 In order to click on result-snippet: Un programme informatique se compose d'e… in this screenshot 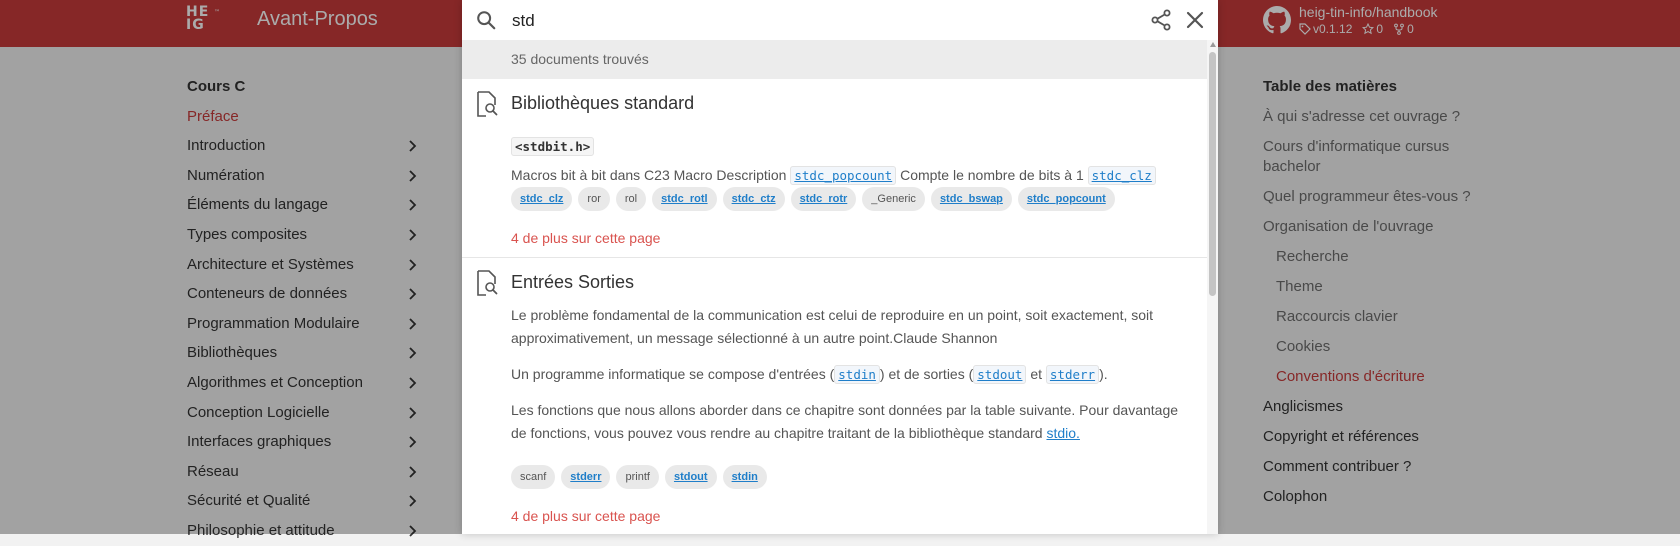, I will do `click(809, 374)`.